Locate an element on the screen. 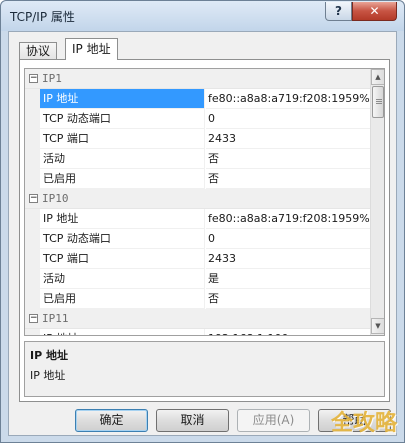 The height and width of the screenshot is (443, 405). close-icon: ✕ is located at coordinates (374, 11).